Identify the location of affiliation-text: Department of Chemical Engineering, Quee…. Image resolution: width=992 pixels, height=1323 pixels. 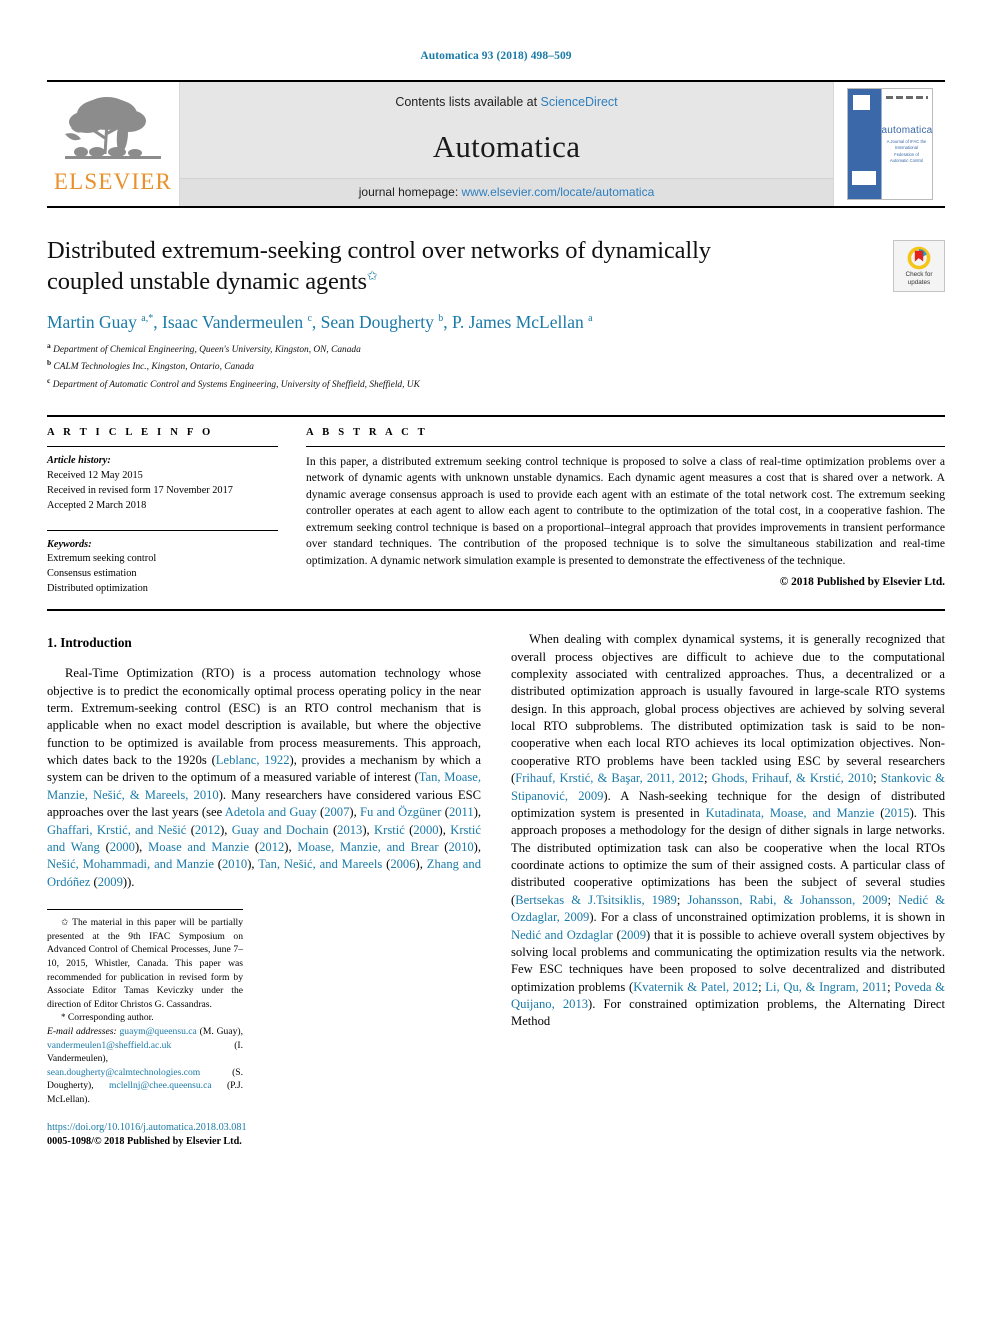
(207, 349).